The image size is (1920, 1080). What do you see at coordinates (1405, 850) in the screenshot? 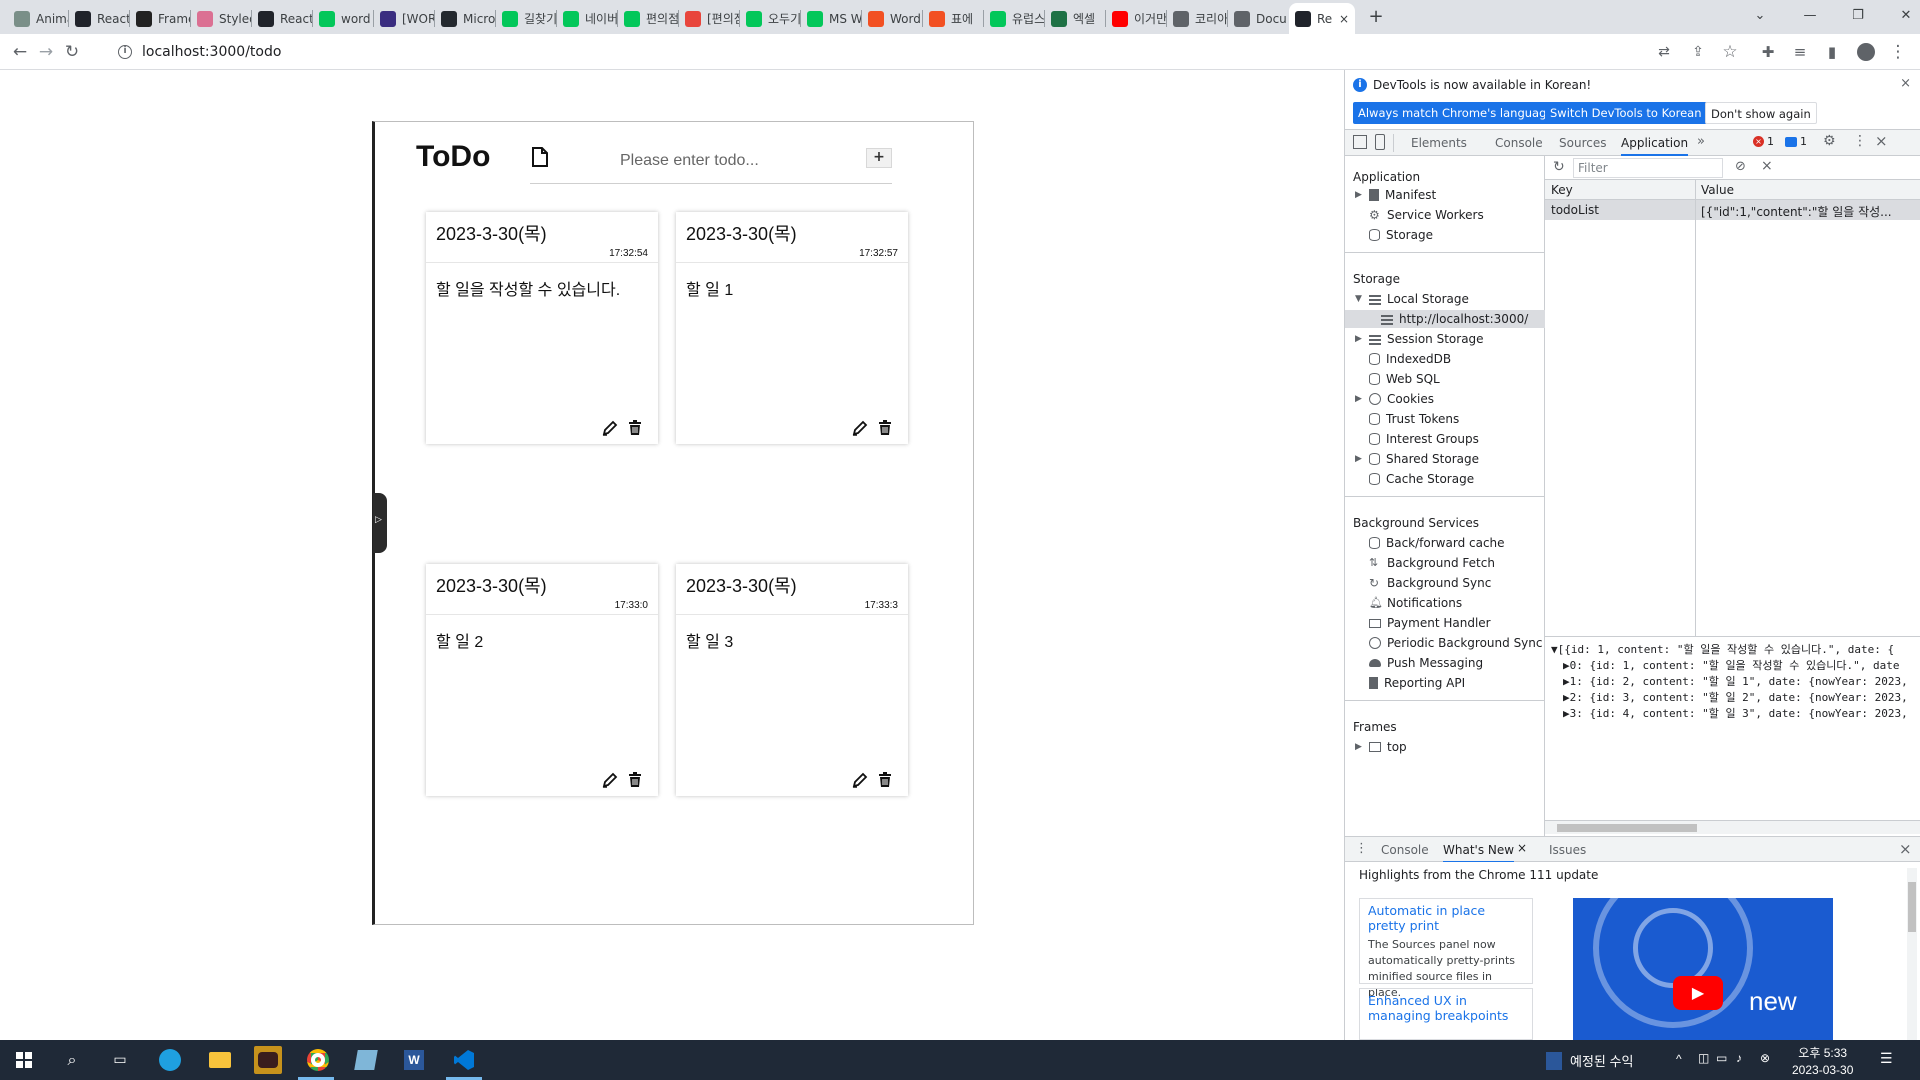
I see `drawer-tab-console: Console` at bounding box center [1405, 850].